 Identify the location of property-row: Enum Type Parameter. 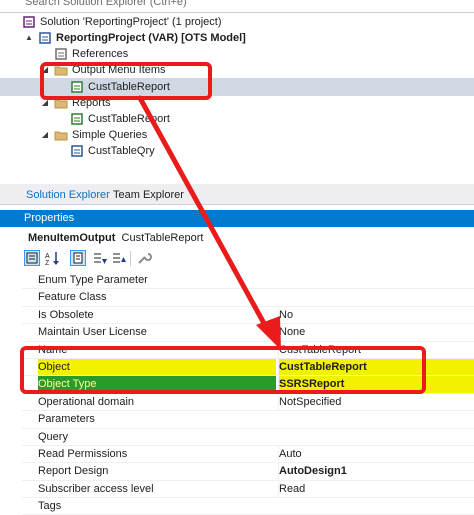
(248, 281).